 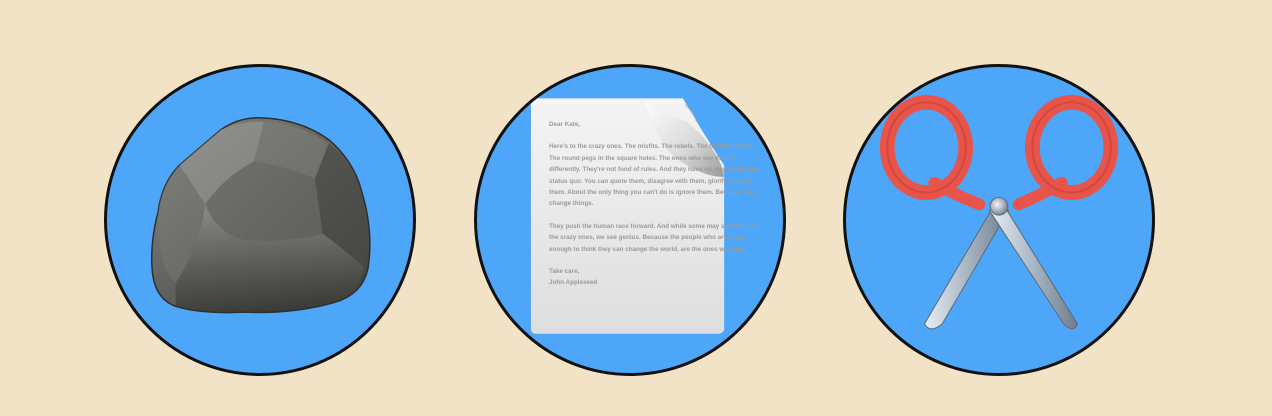 I want to click on letter-signature: John Appleseed, so click(x=573, y=283).